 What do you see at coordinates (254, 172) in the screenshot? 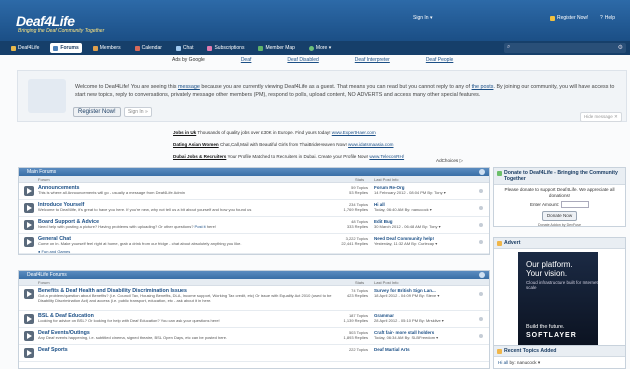
I see `category-header: Main Forums` at bounding box center [254, 172].